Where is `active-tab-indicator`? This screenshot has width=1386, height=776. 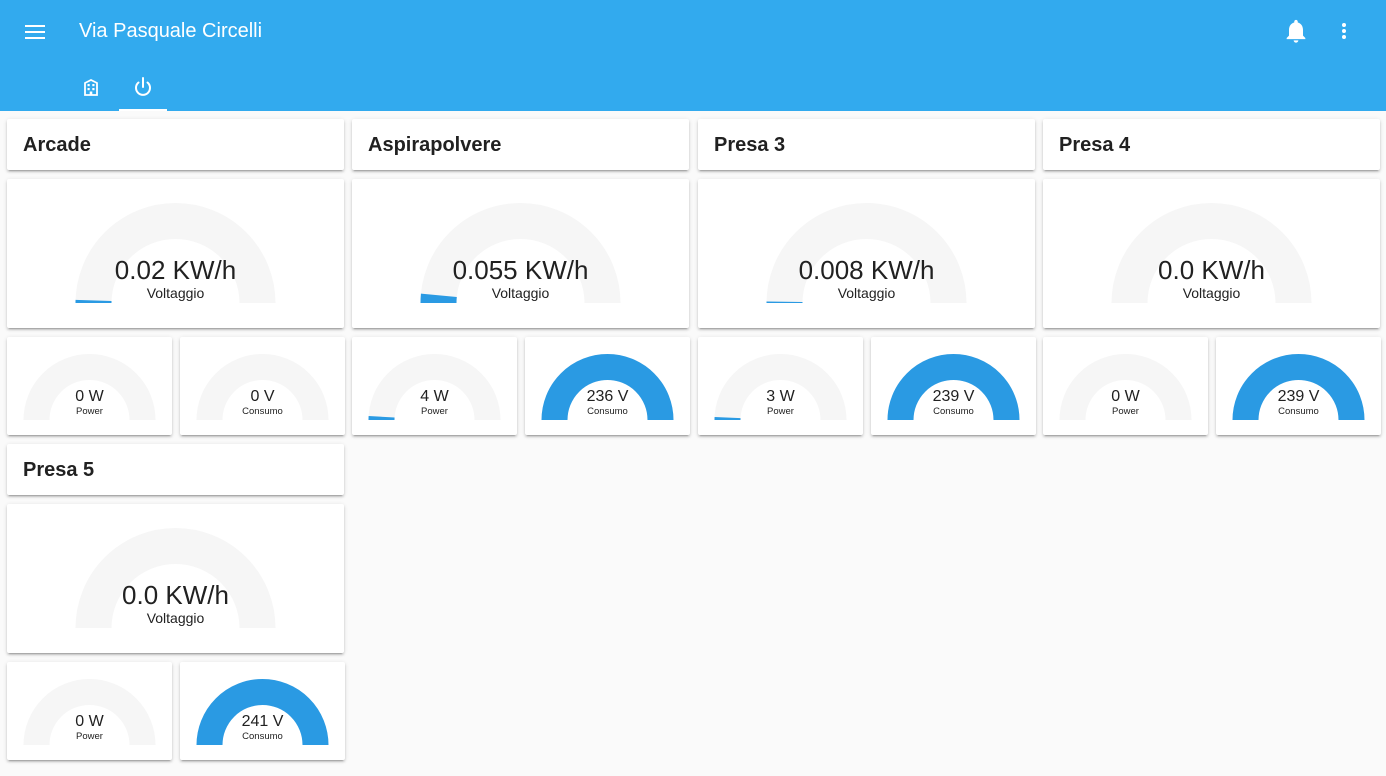
active-tab-indicator is located at coordinates (143, 110).